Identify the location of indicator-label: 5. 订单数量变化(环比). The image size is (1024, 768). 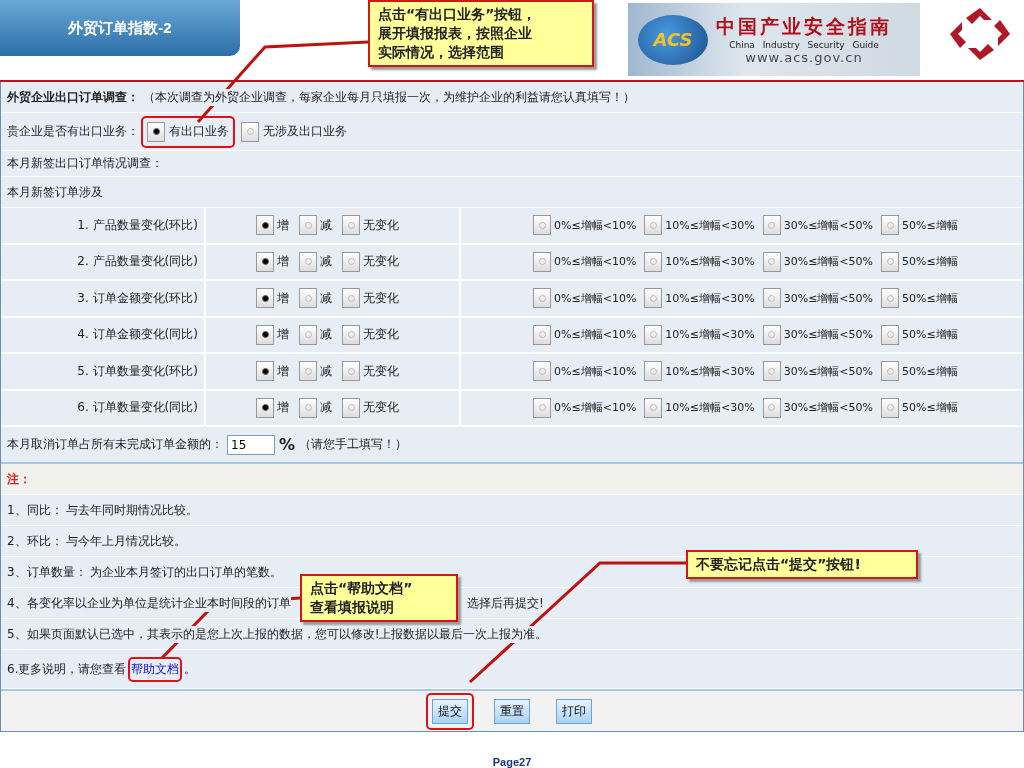
(137, 371).